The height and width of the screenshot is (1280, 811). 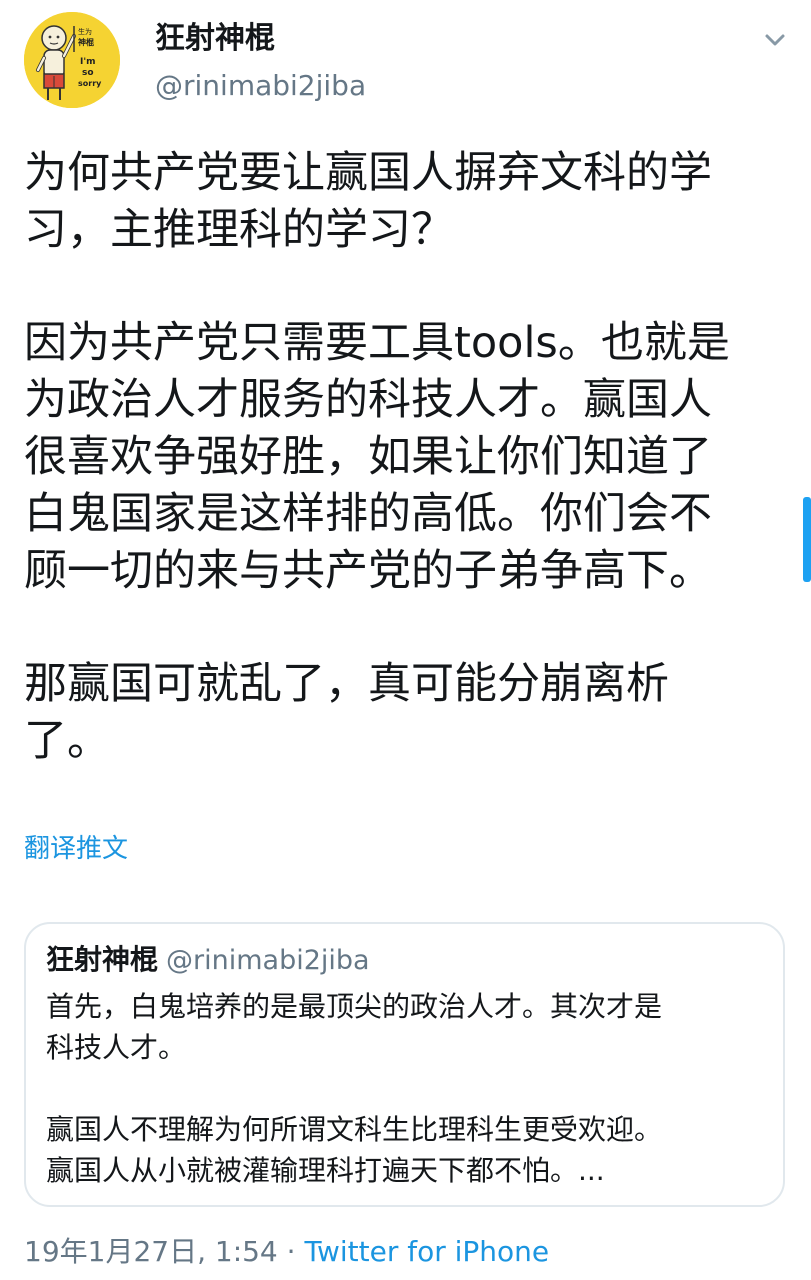 I want to click on svg-text: I'm, so click(x=87, y=62).